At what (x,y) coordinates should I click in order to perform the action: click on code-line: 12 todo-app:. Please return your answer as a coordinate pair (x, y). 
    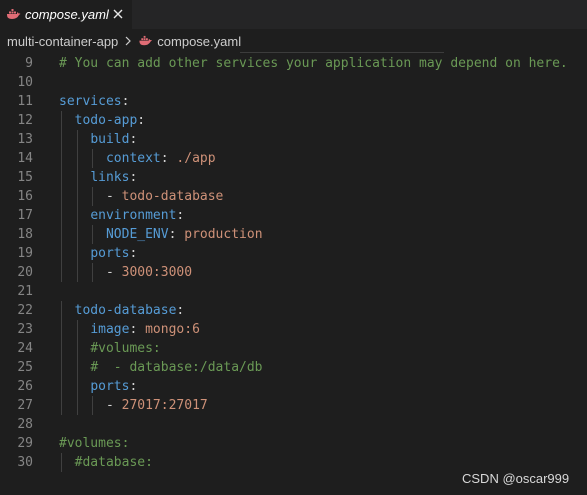
    Looking at the image, I should click on (293, 120).